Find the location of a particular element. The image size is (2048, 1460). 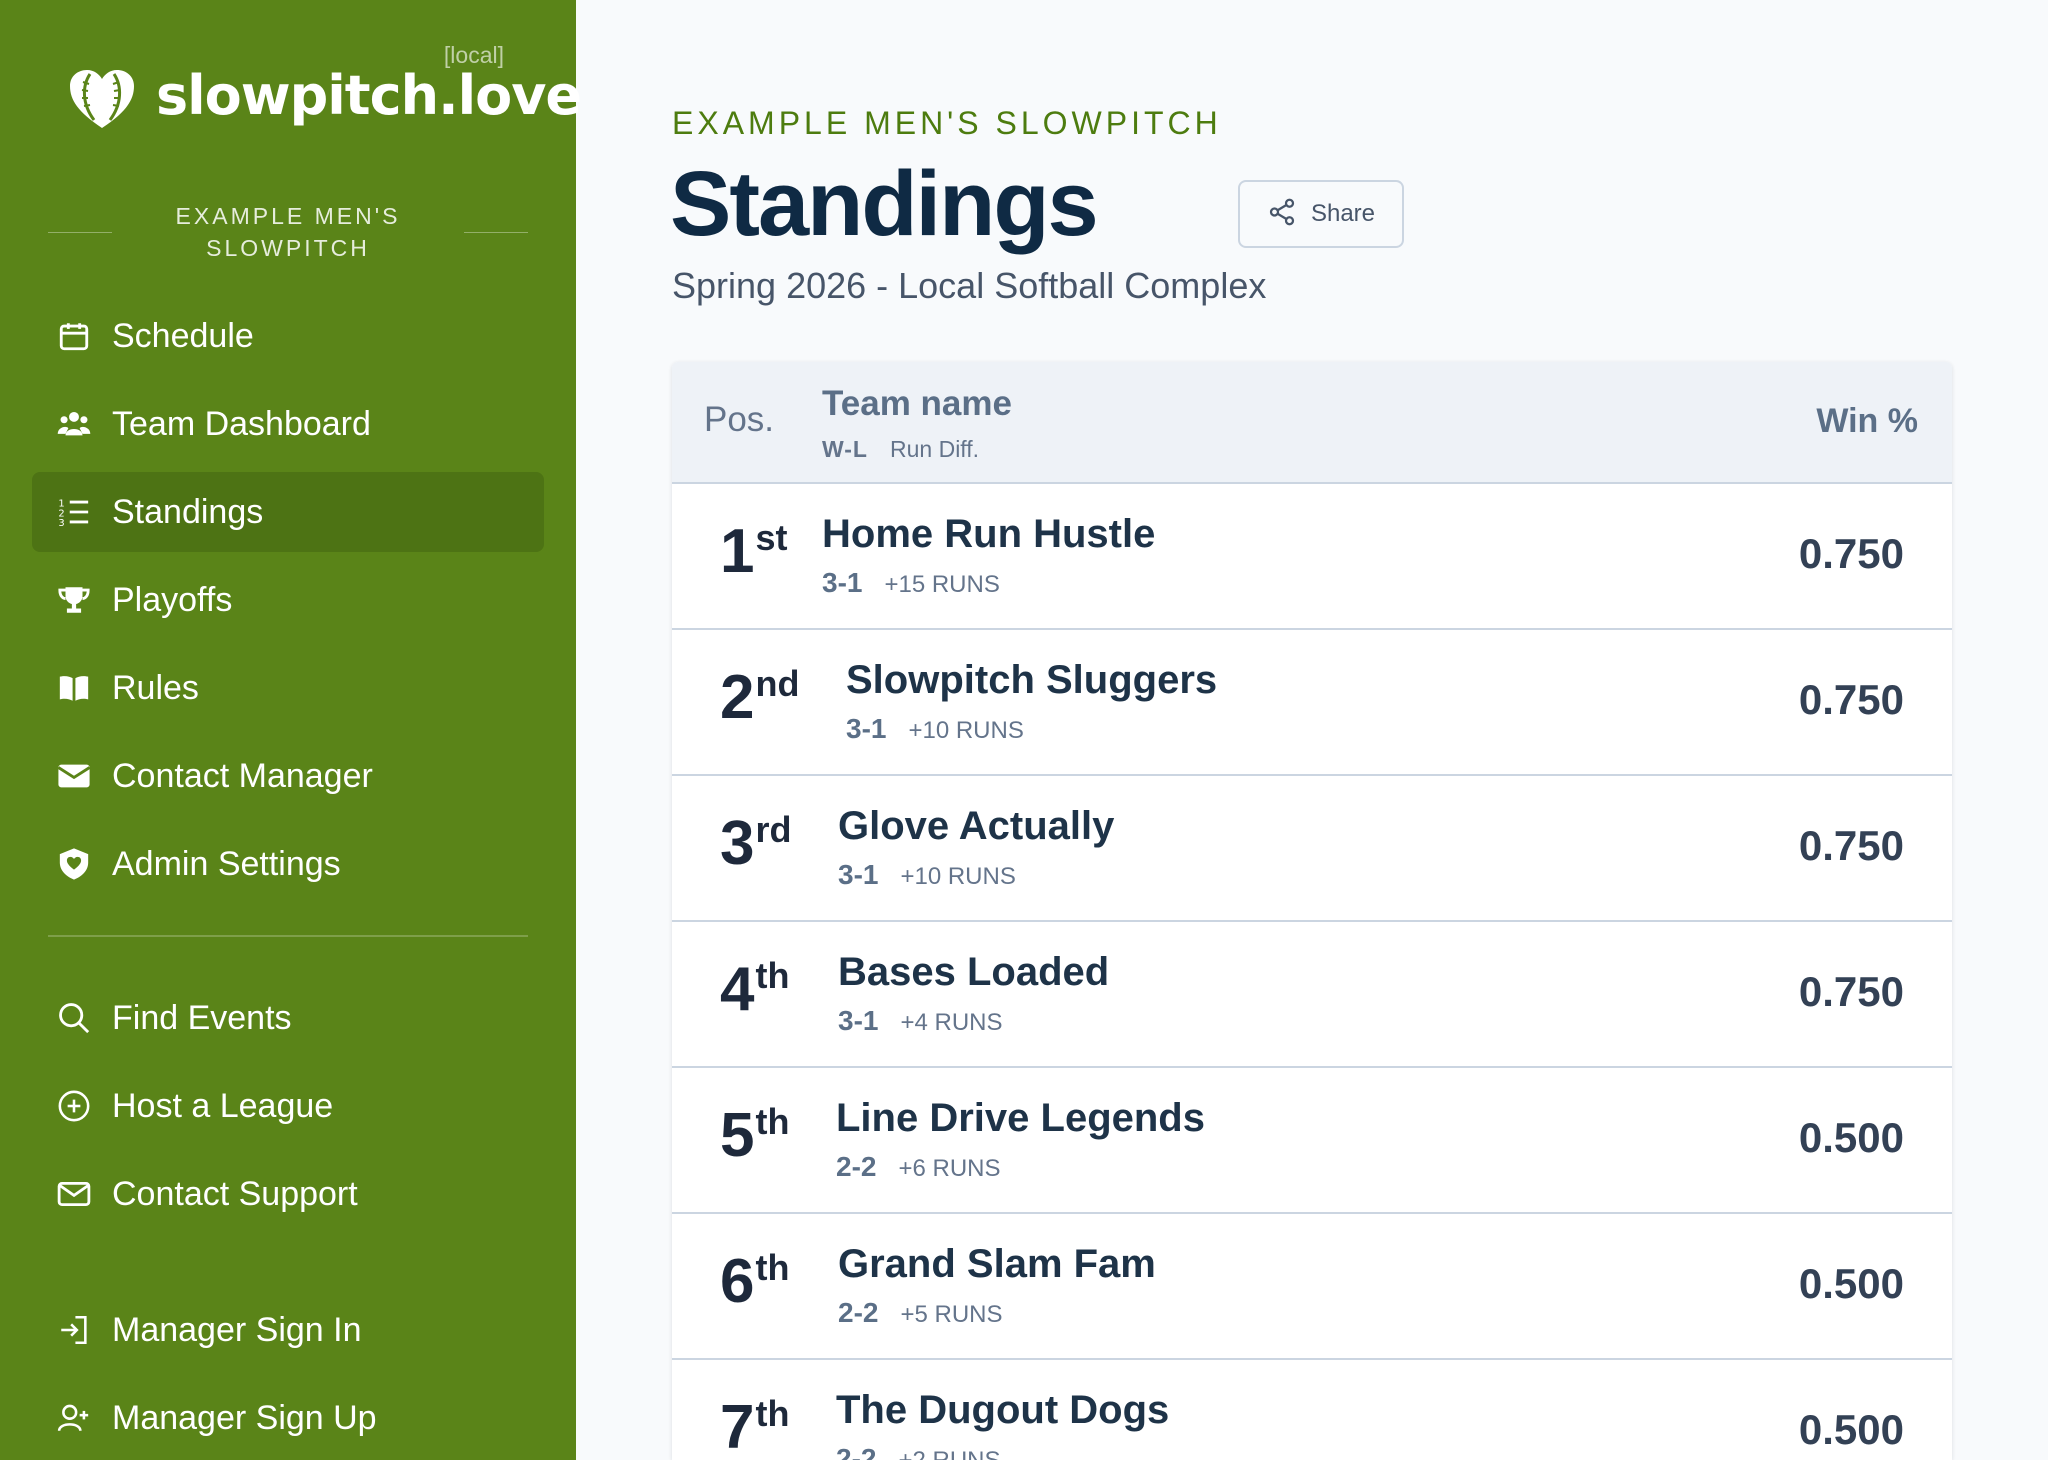

team-cell: Grand Slam Fam 2-2 +5 RUNS is located at coordinates (997, 1285).